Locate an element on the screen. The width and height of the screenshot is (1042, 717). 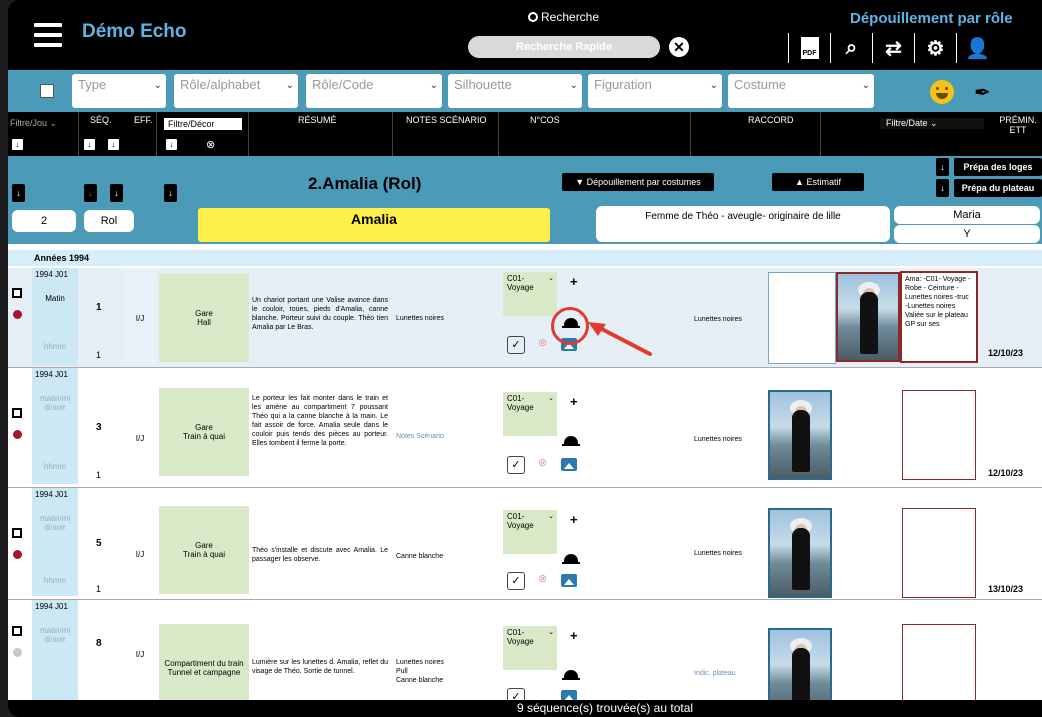
toolbar-icons: PDF ⌕ ⇄ ⚙ 👤 is located at coordinates (893, 48).